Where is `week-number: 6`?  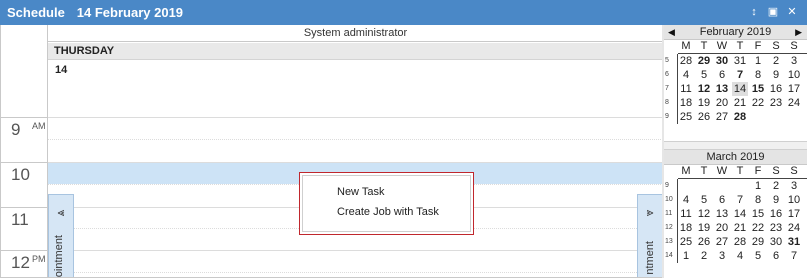 week-number: 6 is located at coordinates (667, 74).